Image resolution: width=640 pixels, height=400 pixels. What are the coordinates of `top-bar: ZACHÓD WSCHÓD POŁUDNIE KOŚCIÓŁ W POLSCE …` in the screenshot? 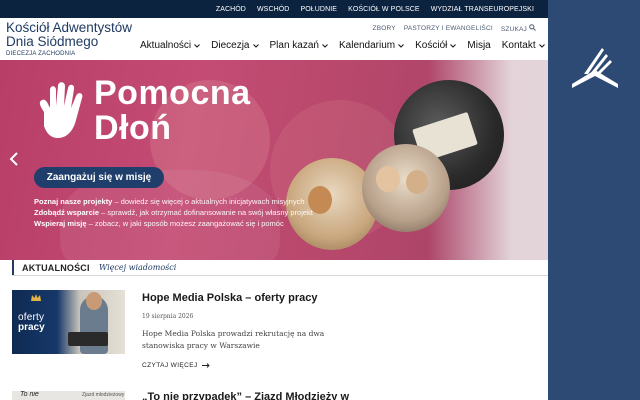 It's located at (274, 9).